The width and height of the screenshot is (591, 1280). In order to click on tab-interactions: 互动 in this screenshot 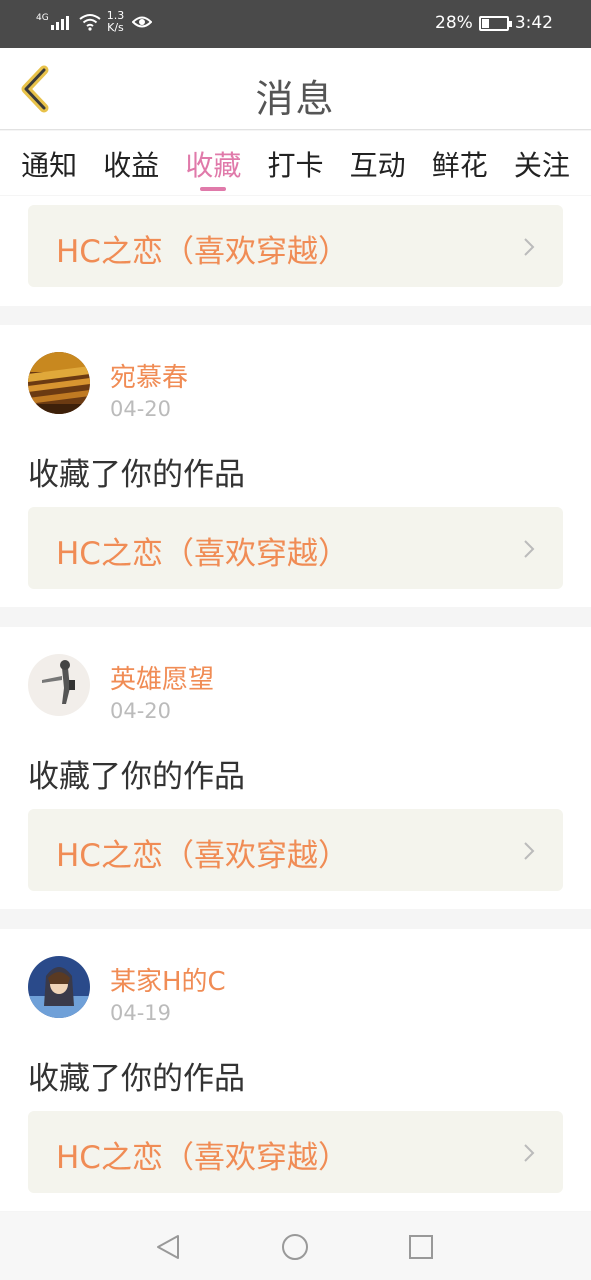, I will do `click(378, 163)`.